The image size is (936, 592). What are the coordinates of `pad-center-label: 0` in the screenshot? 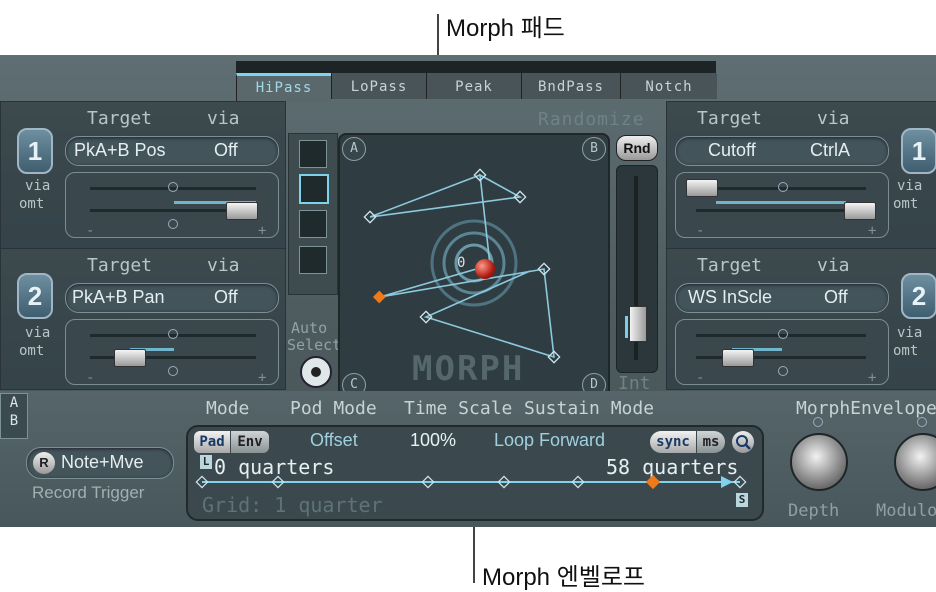 It's located at (461, 263).